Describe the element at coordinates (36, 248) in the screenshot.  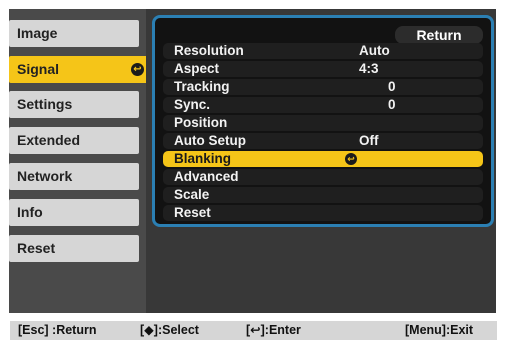
I see `sidebar-item-label: Reset` at that location.